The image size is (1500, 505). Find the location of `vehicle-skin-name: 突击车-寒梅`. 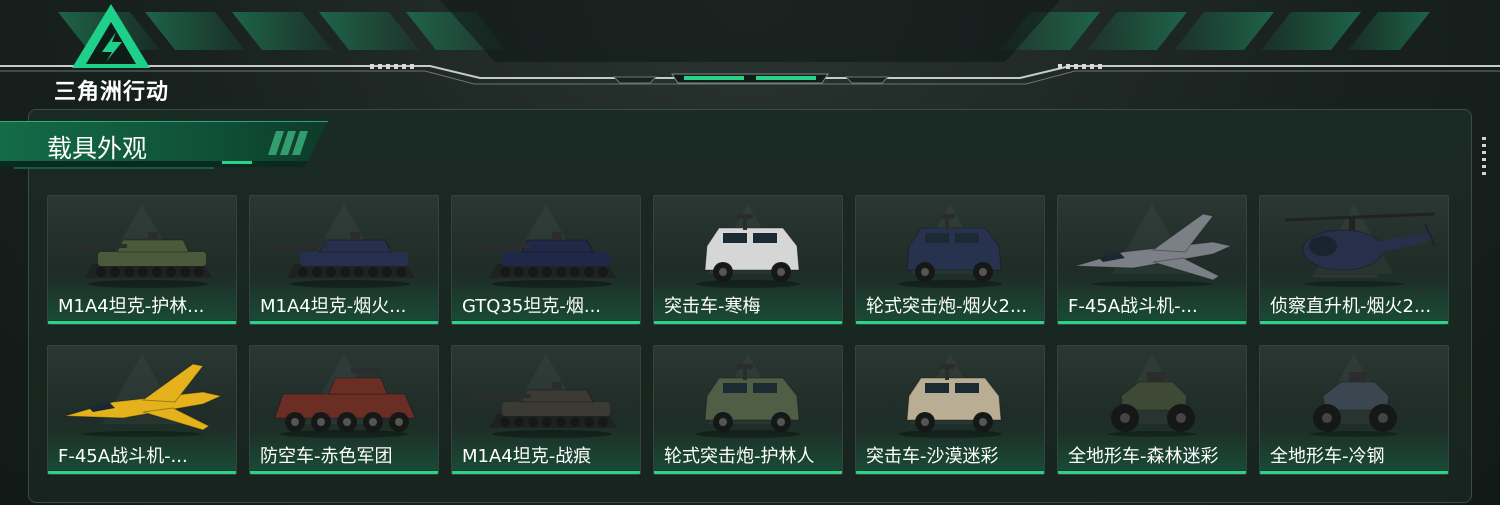

vehicle-skin-name: 突击车-寒梅 is located at coordinates (712, 306).